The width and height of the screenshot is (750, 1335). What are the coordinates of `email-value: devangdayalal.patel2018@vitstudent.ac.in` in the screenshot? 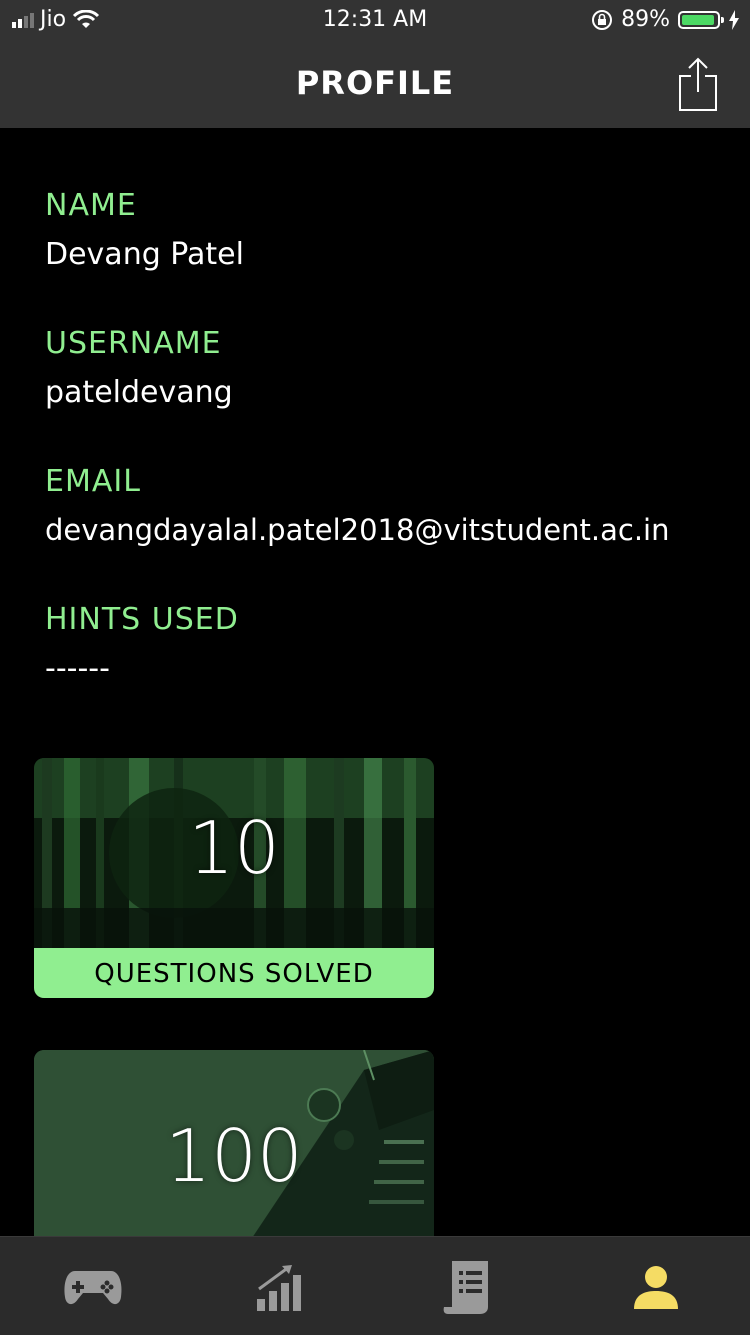 It's located at (357, 530).